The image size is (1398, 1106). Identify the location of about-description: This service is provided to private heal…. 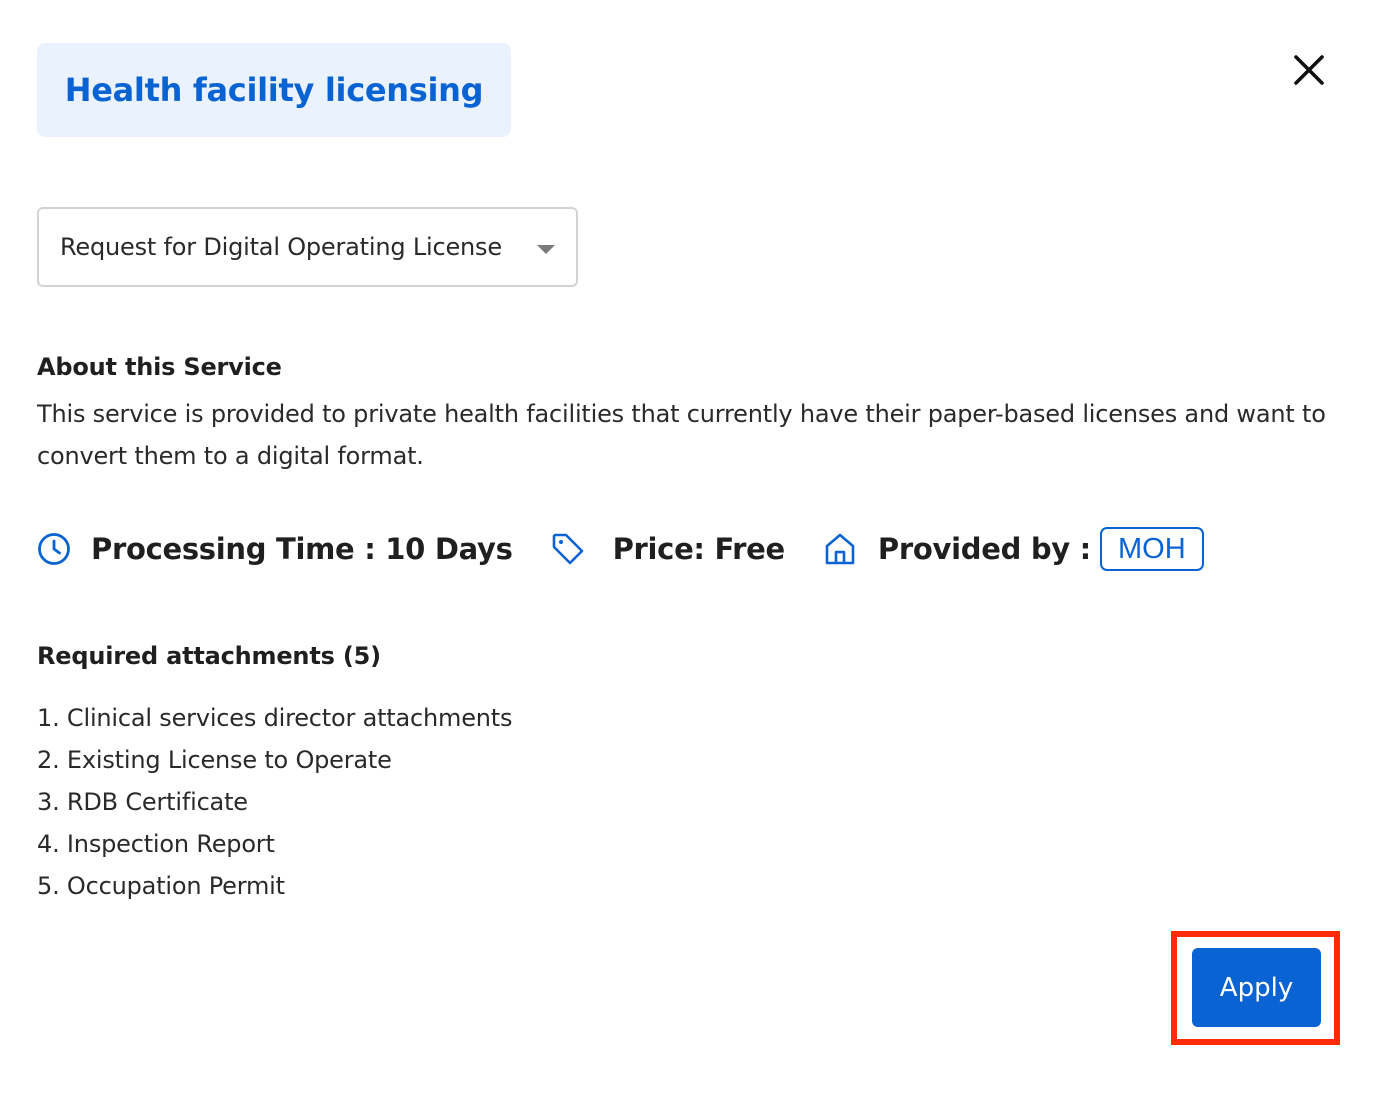
(681, 435).